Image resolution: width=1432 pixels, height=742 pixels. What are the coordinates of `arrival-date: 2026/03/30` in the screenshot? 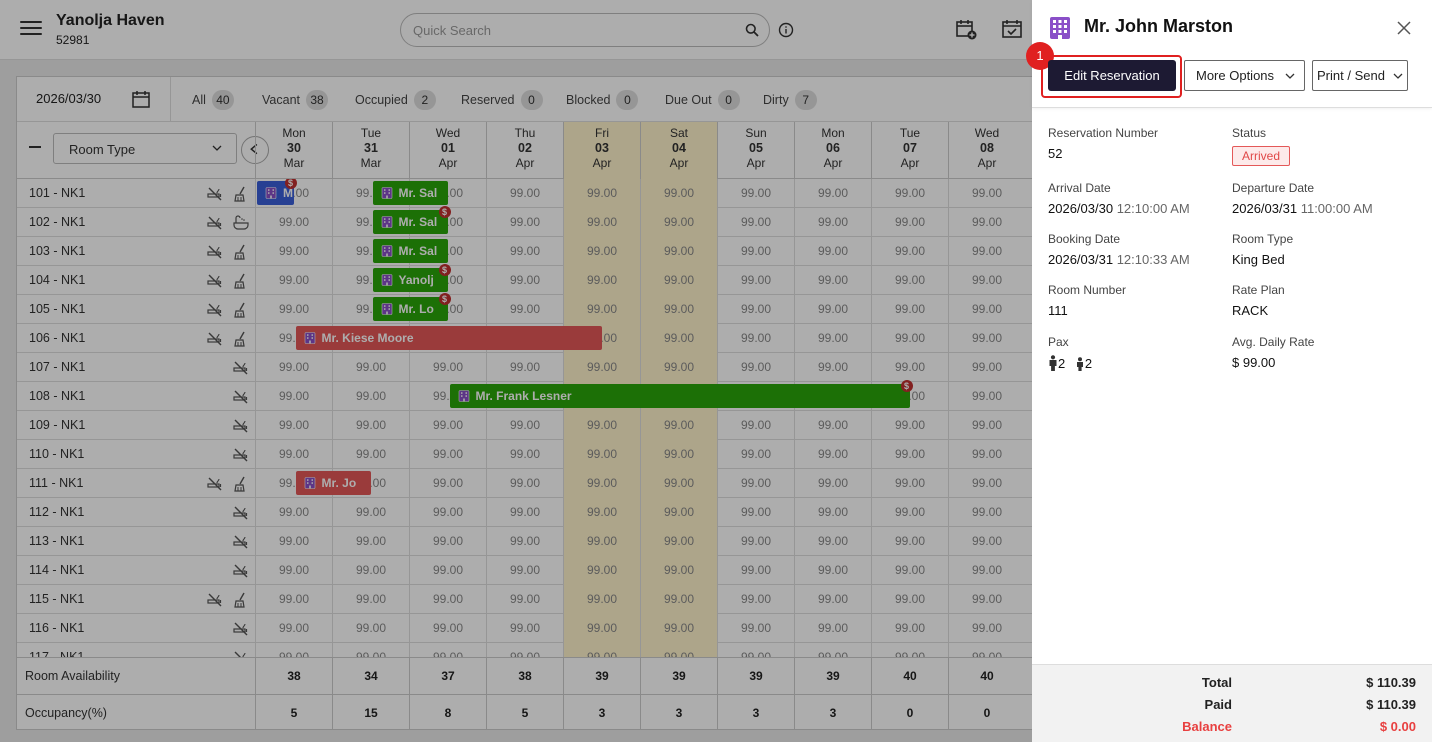 It's located at (1081, 208).